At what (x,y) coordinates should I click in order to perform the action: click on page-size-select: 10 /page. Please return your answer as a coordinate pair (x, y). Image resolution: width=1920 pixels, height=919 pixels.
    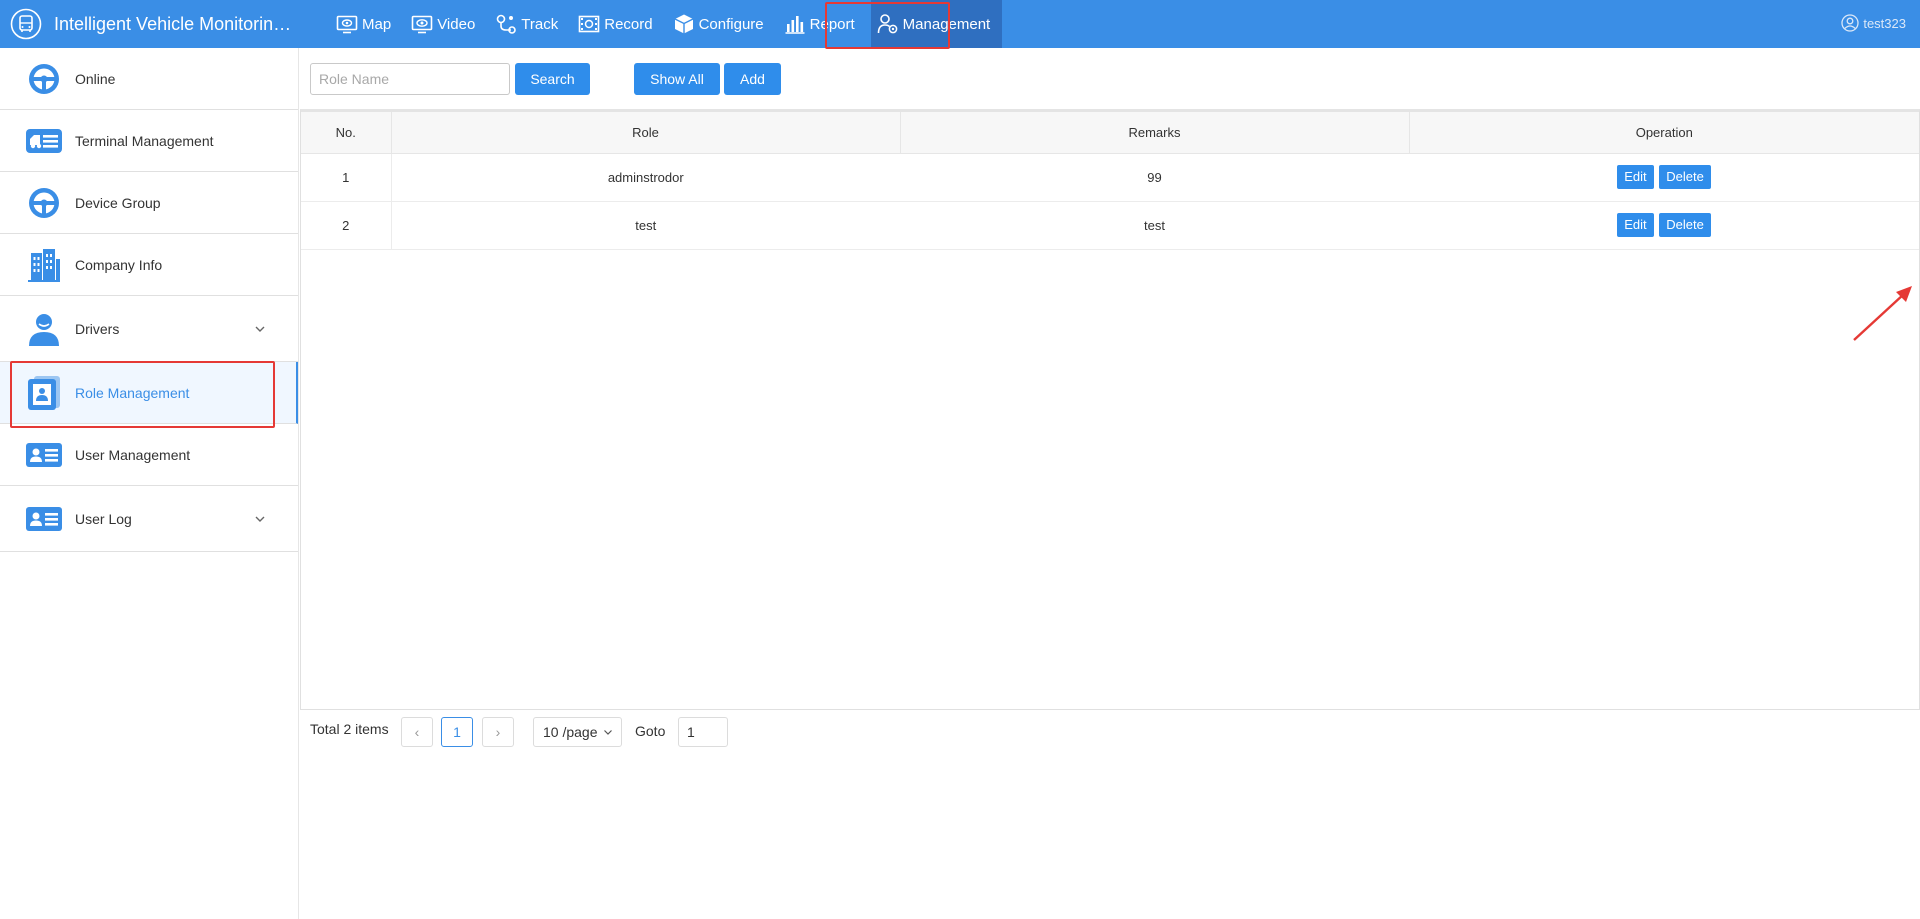
    Looking at the image, I should click on (577, 732).